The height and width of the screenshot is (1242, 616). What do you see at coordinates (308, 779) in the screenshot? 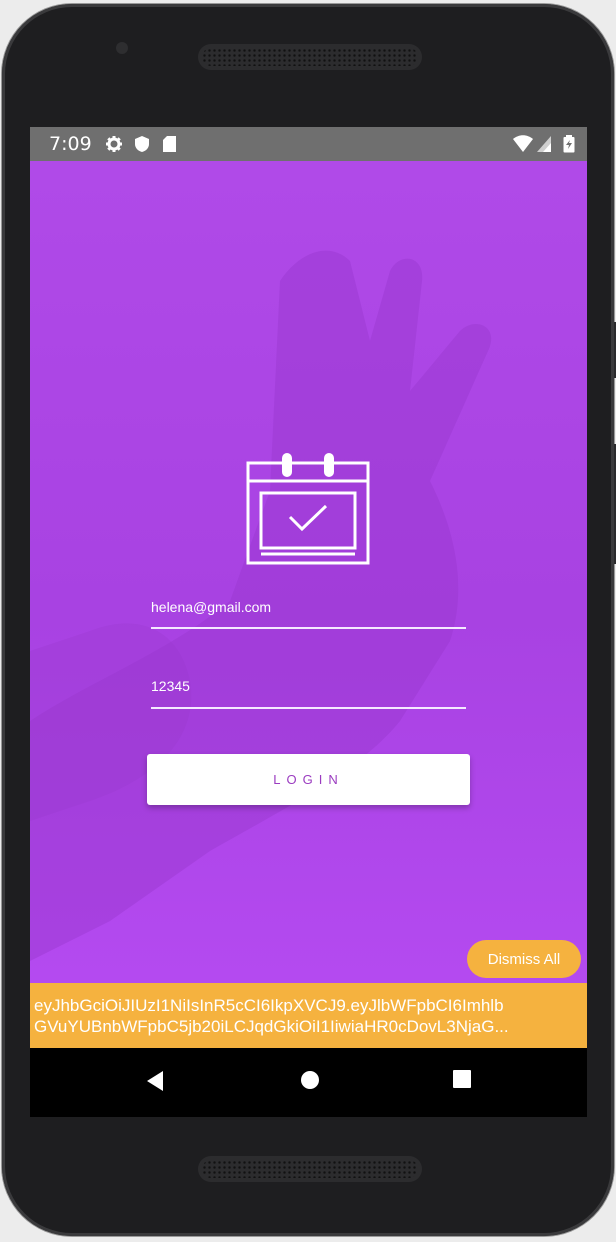
I see `login-button: LOGIN` at bounding box center [308, 779].